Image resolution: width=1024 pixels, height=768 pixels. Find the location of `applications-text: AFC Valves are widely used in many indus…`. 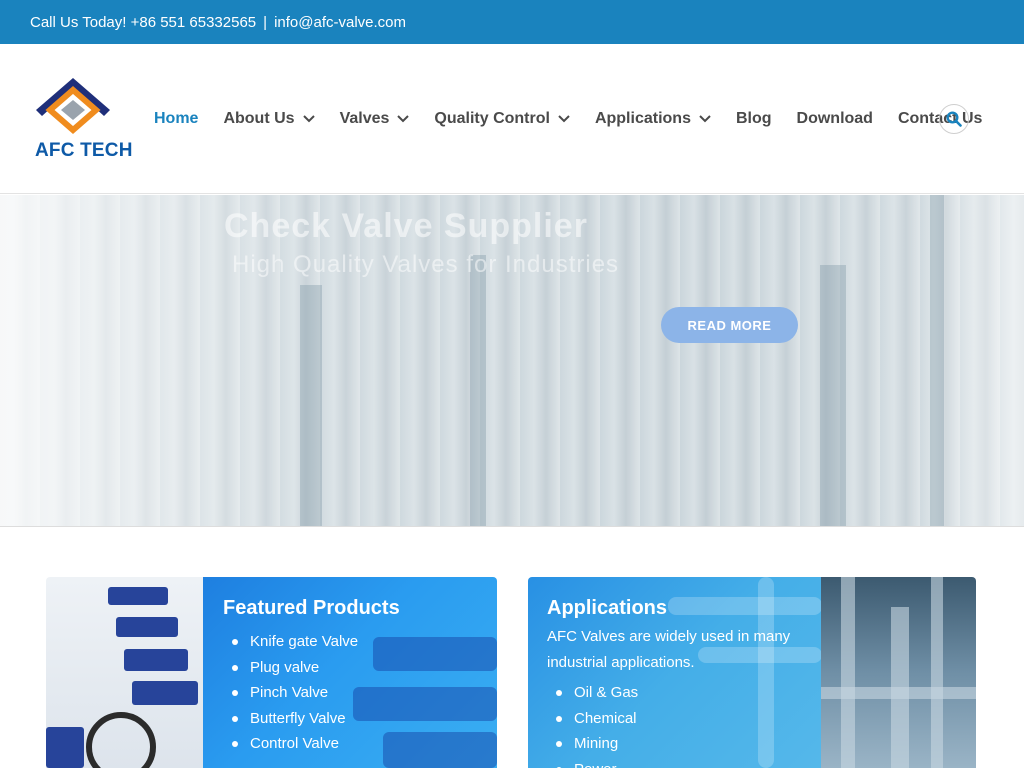

applications-text: AFC Valves are widely used in many indus… is located at coordinates (669, 649).